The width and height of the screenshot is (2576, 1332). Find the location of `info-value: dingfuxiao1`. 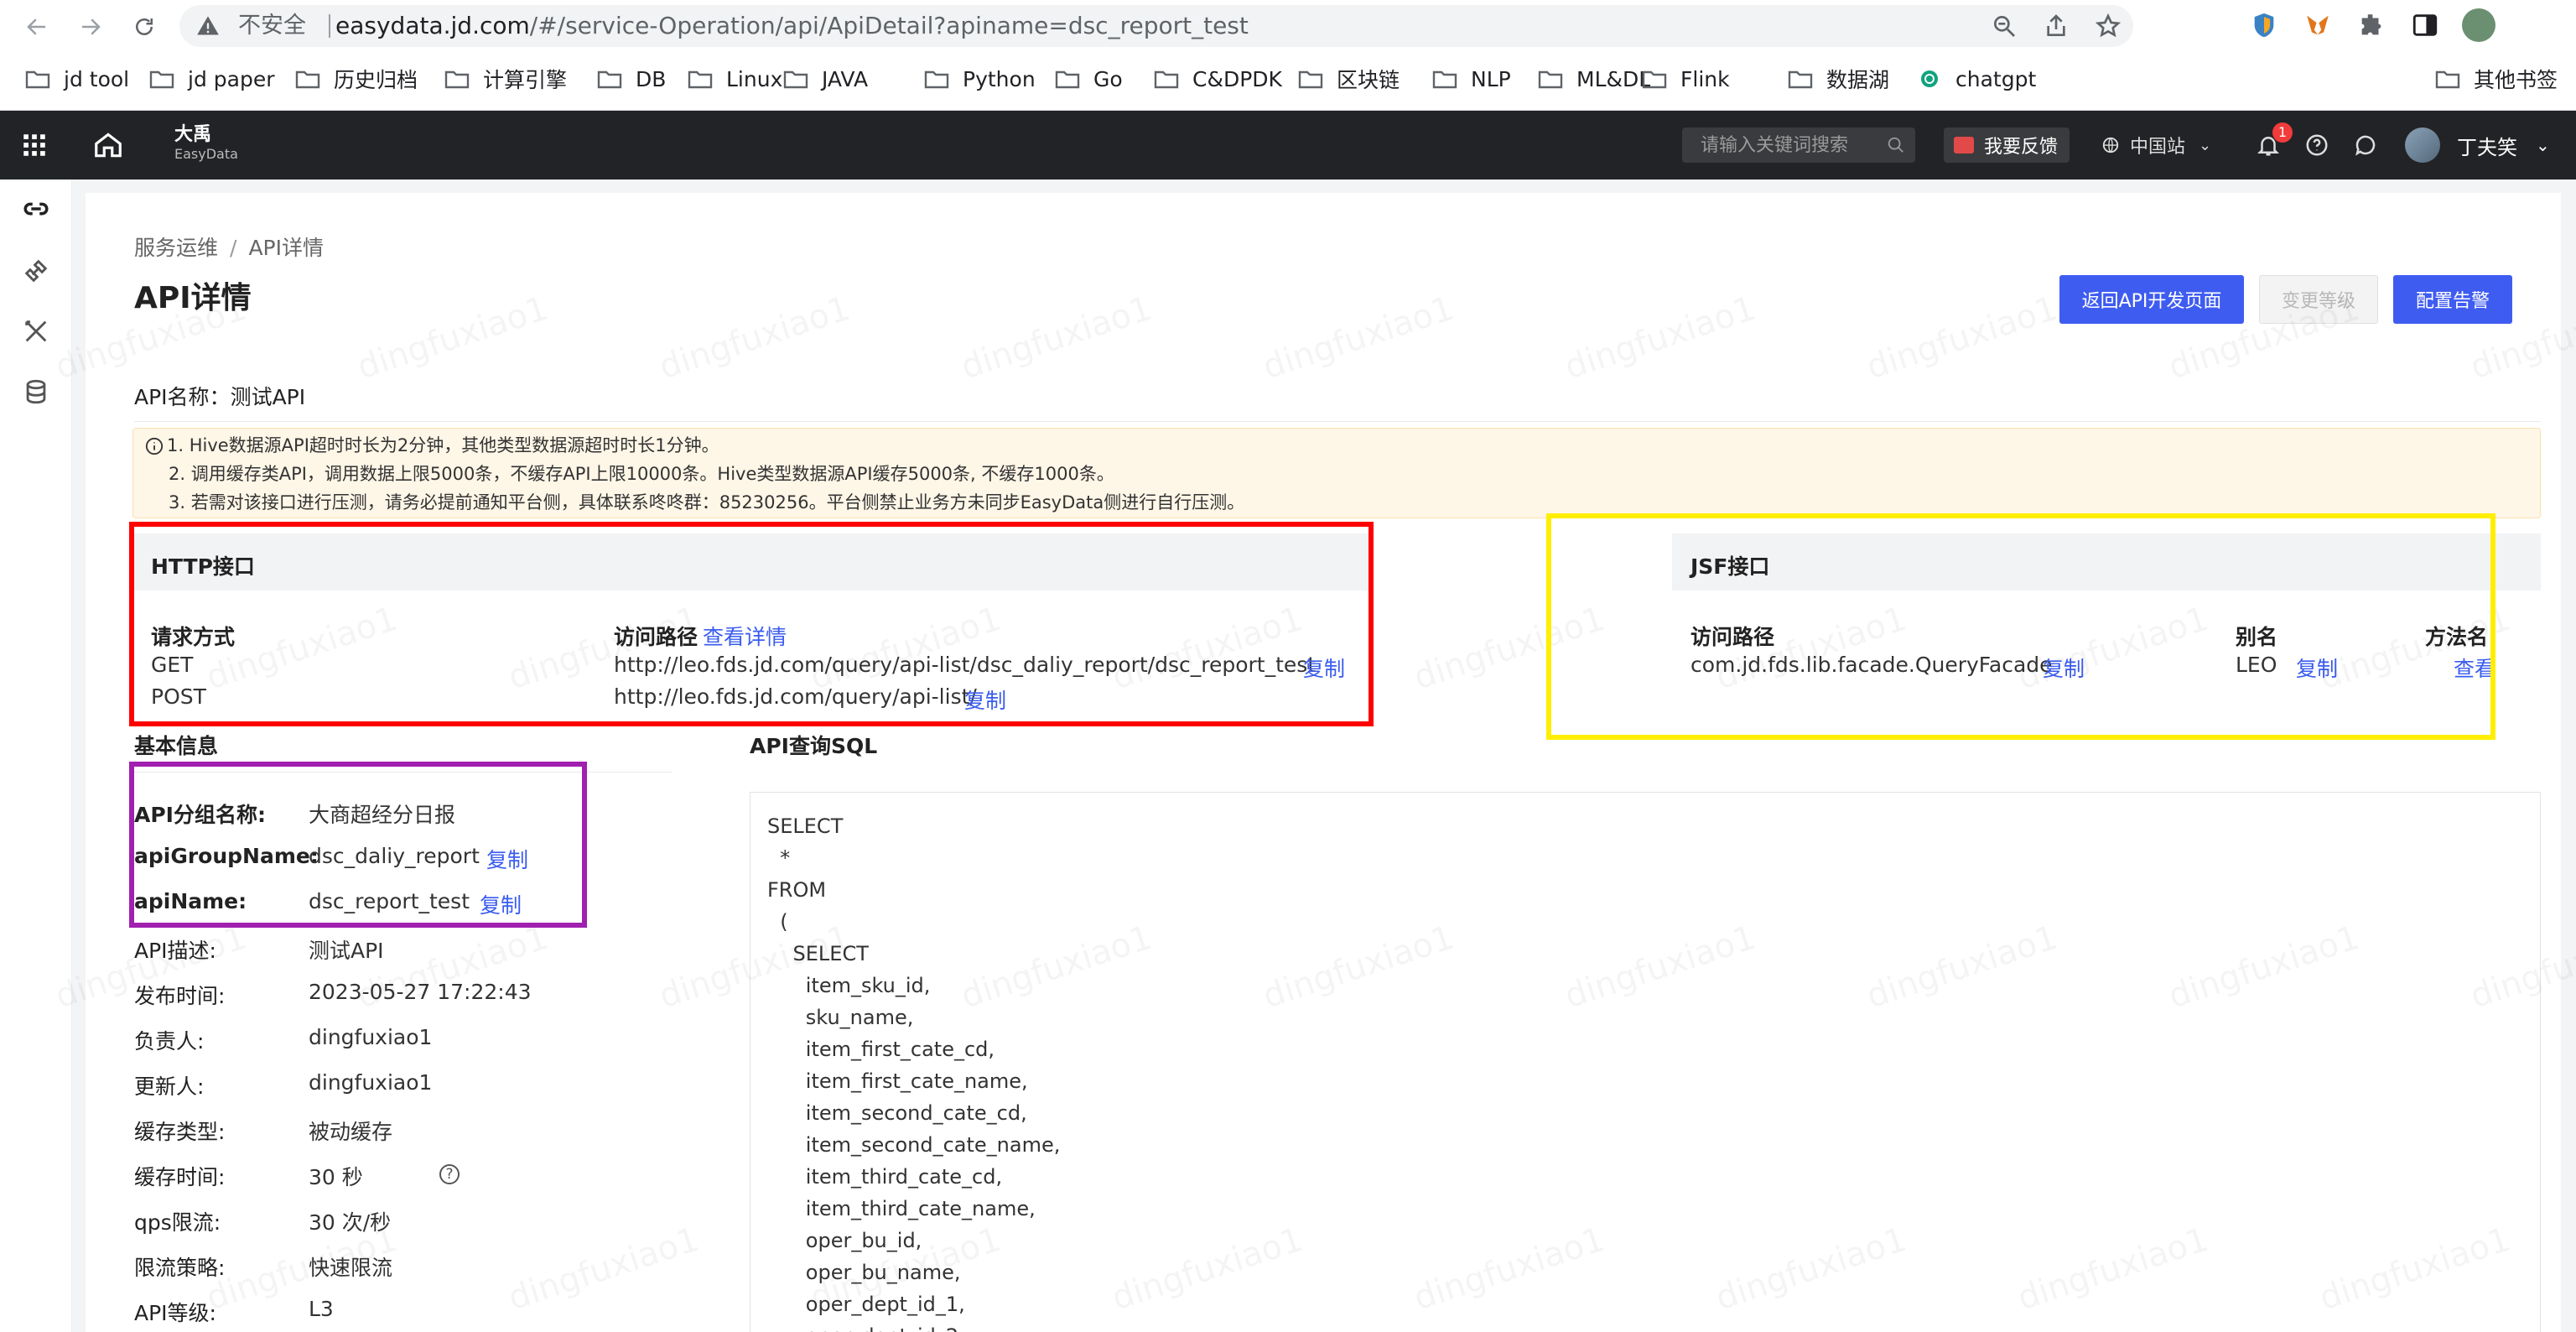

info-value: dingfuxiao1 is located at coordinates (371, 1037).